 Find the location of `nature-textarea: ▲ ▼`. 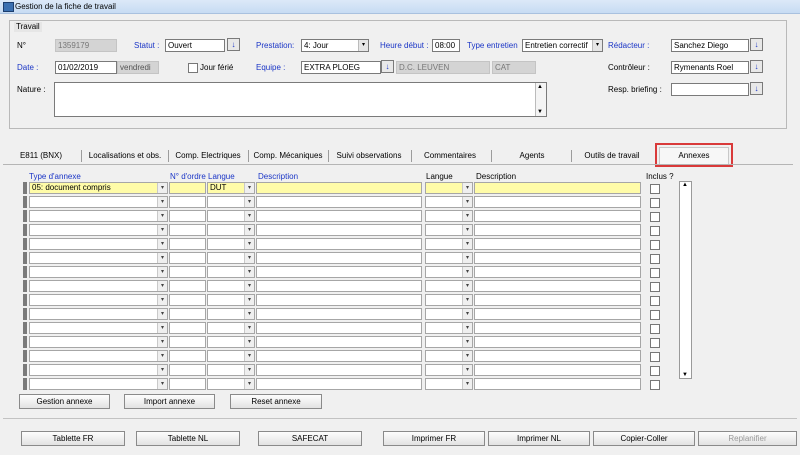

nature-textarea: ▲ ▼ is located at coordinates (300, 99).